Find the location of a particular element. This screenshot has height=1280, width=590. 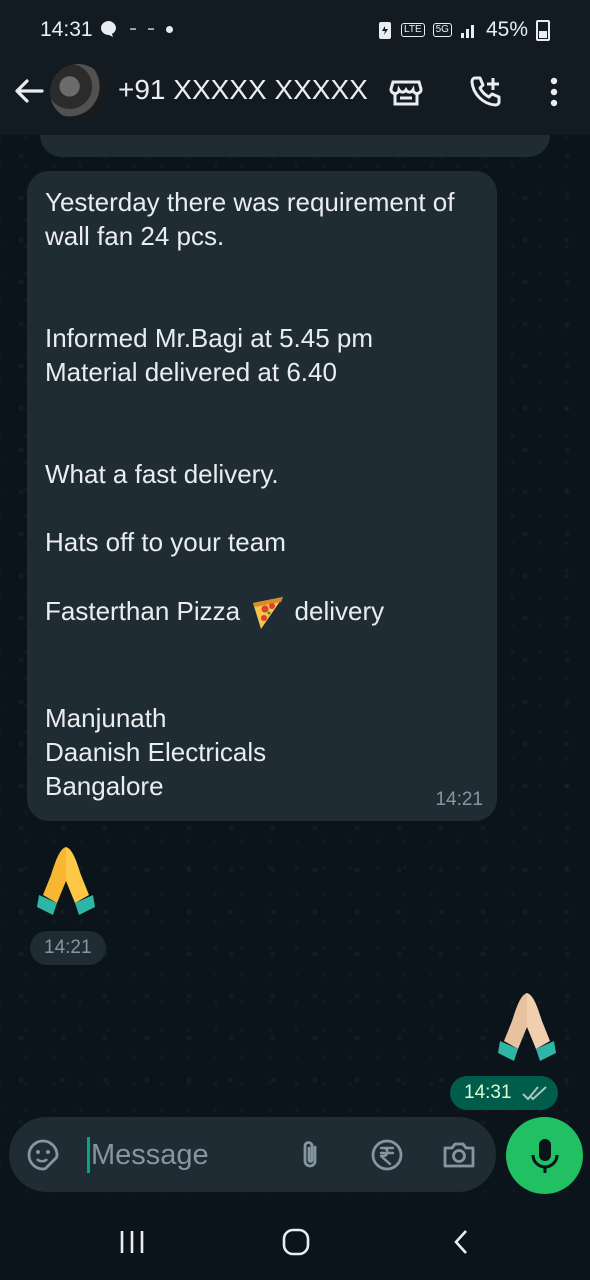

camera-icon is located at coordinates (459, 1155).